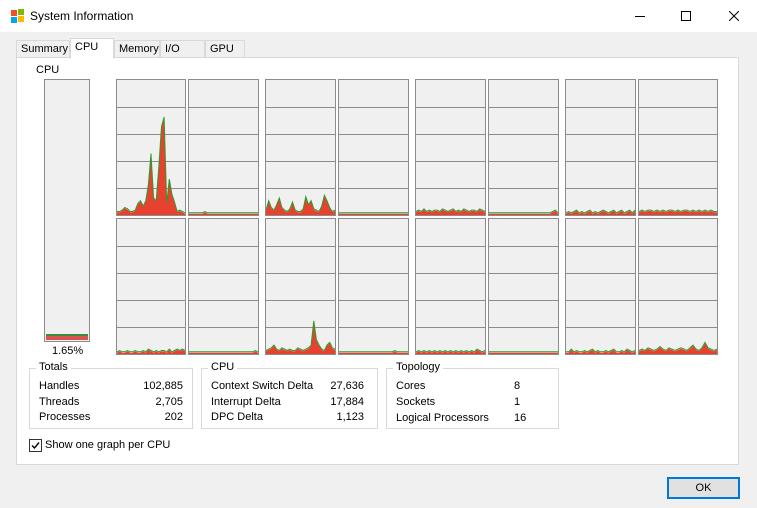  What do you see at coordinates (246, 402) in the screenshot?
I see `interrupt-delta-label: Interrupt Delta` at bounding box center [246, 402].